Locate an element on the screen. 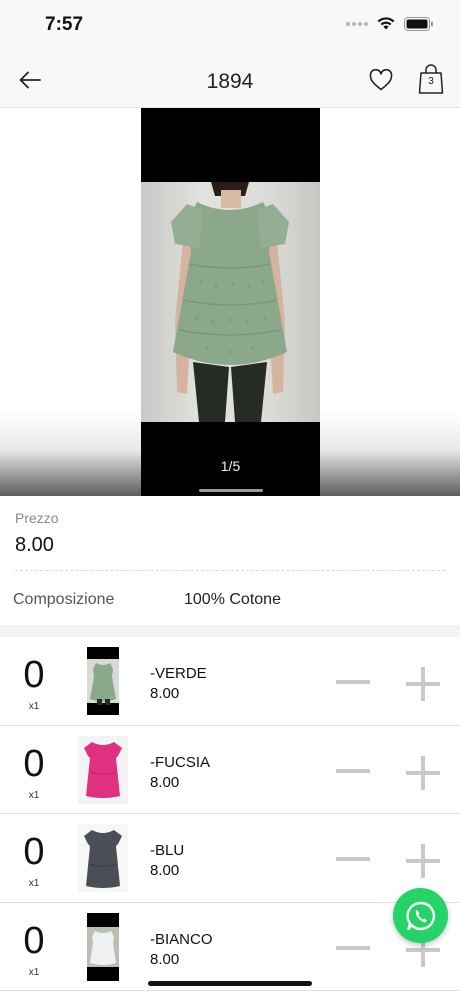 This screenshot has height=996, width=460. status-bar: 7:57 is located at coordinates (230, 25).